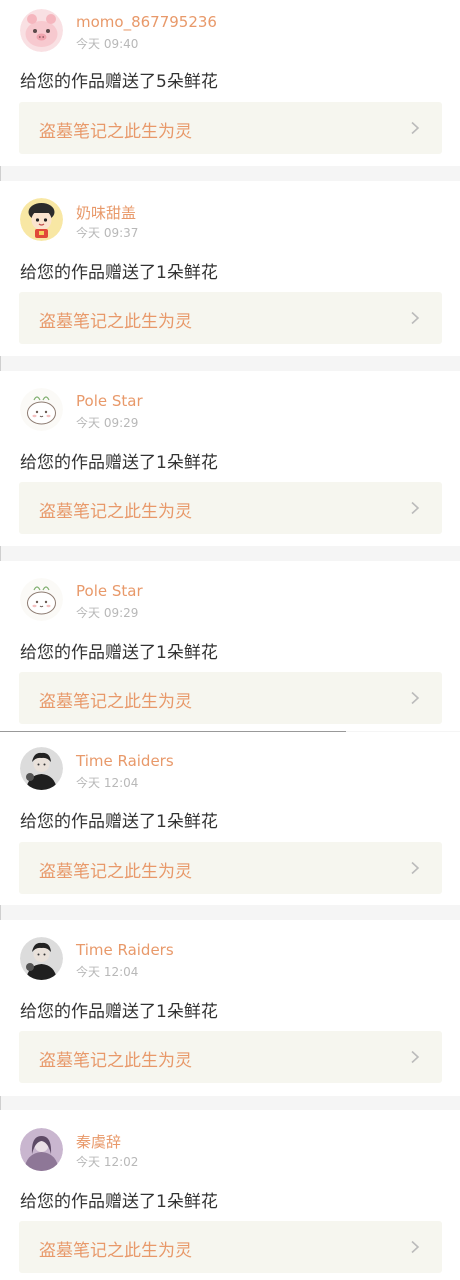 This screenshot has width=460, height=1280. Describe the element at coordinates (41, 219) in the screenshot. I see `cartoon-girl-avatar-icon` at that location.